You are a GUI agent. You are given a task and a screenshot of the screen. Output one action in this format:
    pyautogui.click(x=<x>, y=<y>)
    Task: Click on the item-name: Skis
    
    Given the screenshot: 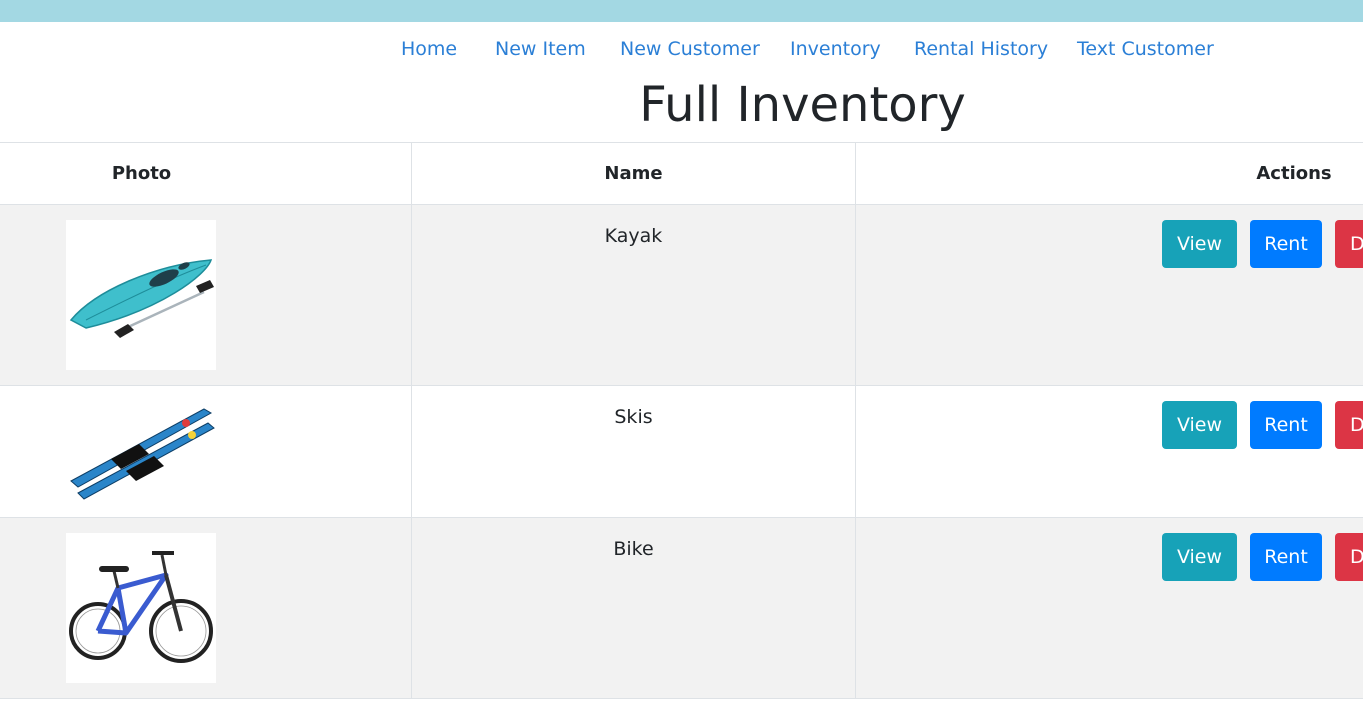 What is the action you would take?
    pyautogui.click(x=633, y=417)
    